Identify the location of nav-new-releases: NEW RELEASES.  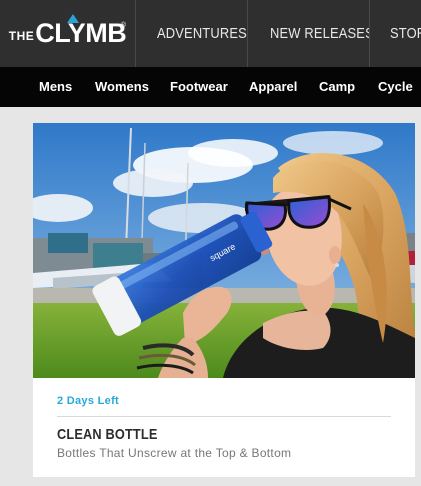
(309, 33).